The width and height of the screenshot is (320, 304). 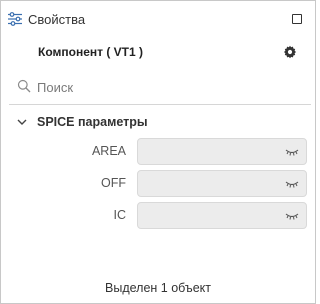 What do you see at coordinates (222, 151) in the screenshot?
I see `property-field-area` at bounding box center [222, 151].